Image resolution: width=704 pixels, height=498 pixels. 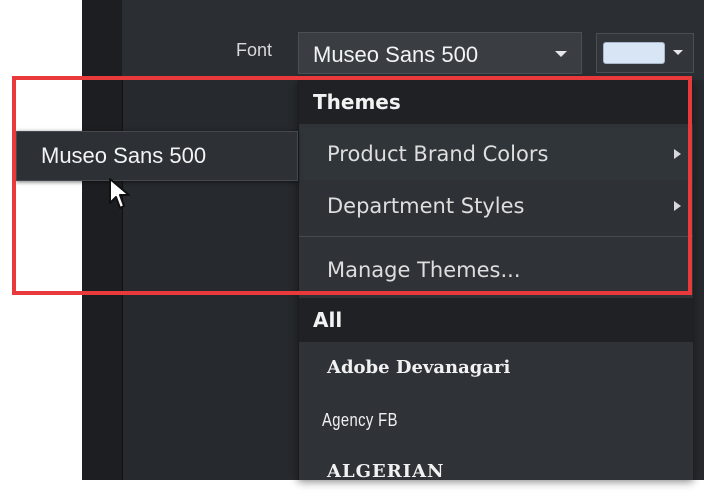 What do you see at coordinates (254, 50) in the screenshot?
I see `font-label: Font` at bounding box center [254, 50].